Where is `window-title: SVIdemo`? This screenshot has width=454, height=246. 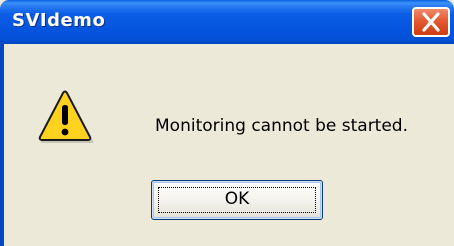 window-title: SVIdemo is located at coordinates (59, 20).